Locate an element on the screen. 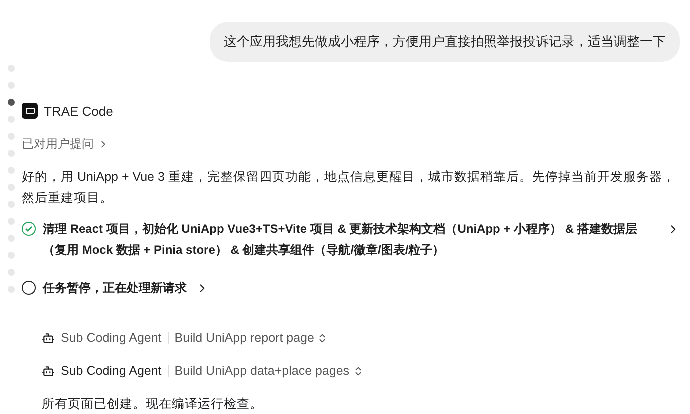  status-text: 所有页面已创建。现在编译运行检查。 is located at coordinates (153, 404).